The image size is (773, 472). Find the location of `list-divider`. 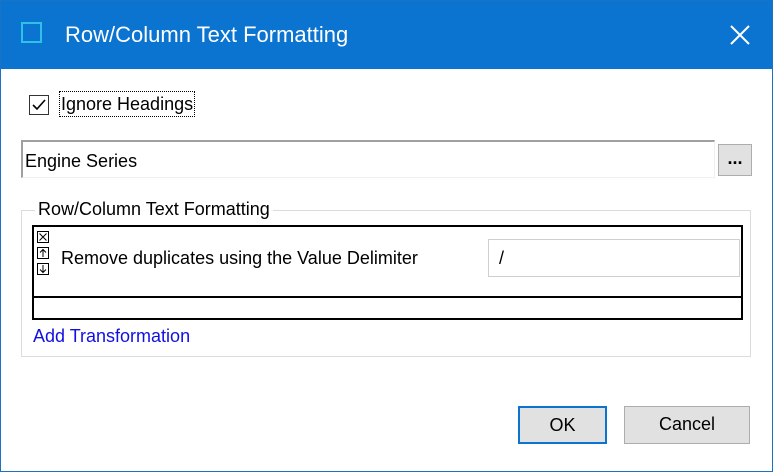

list-divider is located at coordinates (387, 297).